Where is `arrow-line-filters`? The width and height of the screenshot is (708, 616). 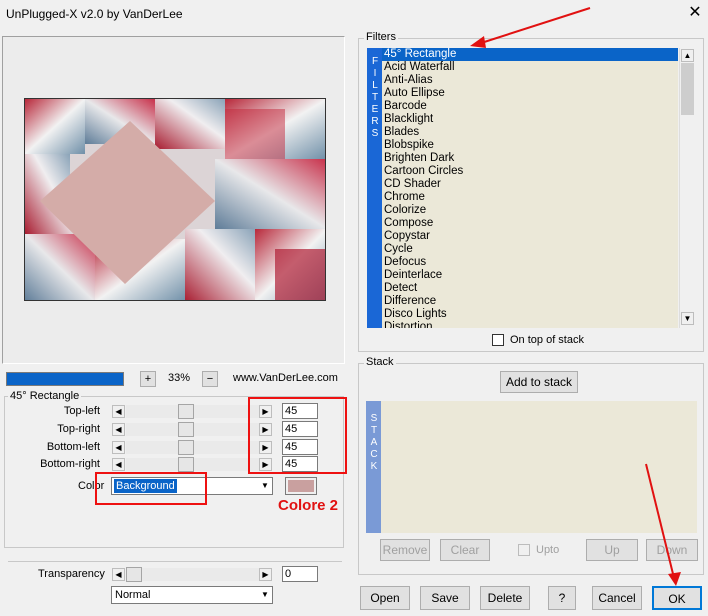 arrow-line-filters is located at coordinates (534, 26).